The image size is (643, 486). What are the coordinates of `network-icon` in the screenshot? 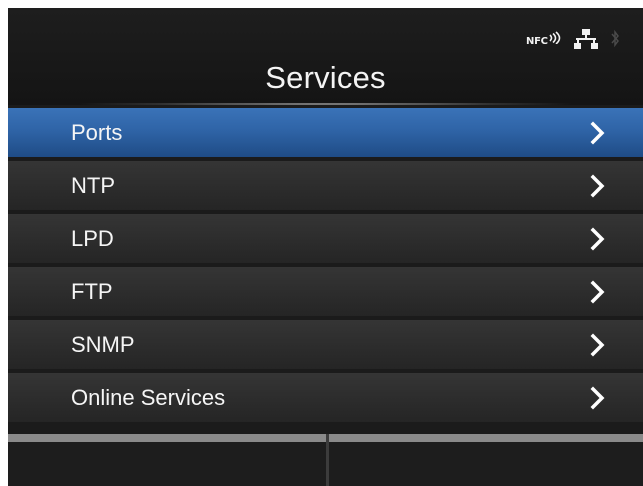 It's located at (585, 39).